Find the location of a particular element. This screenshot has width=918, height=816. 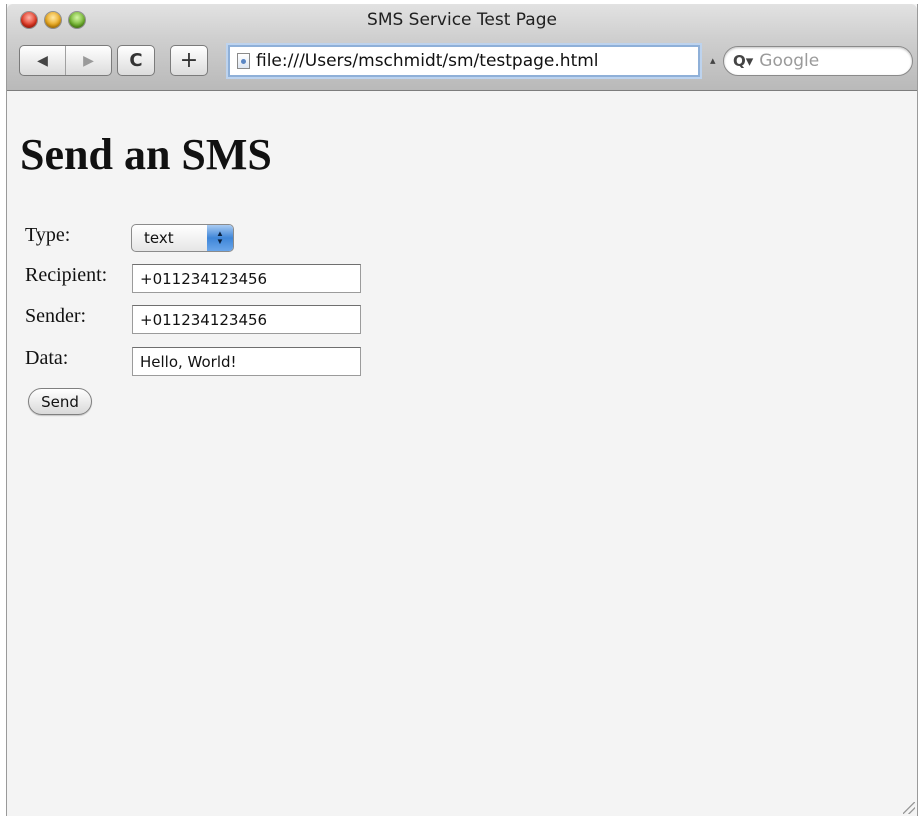

address-bar: file:///Users/mschmidt/sm/testpage.html is located at coordinates (464, 61).